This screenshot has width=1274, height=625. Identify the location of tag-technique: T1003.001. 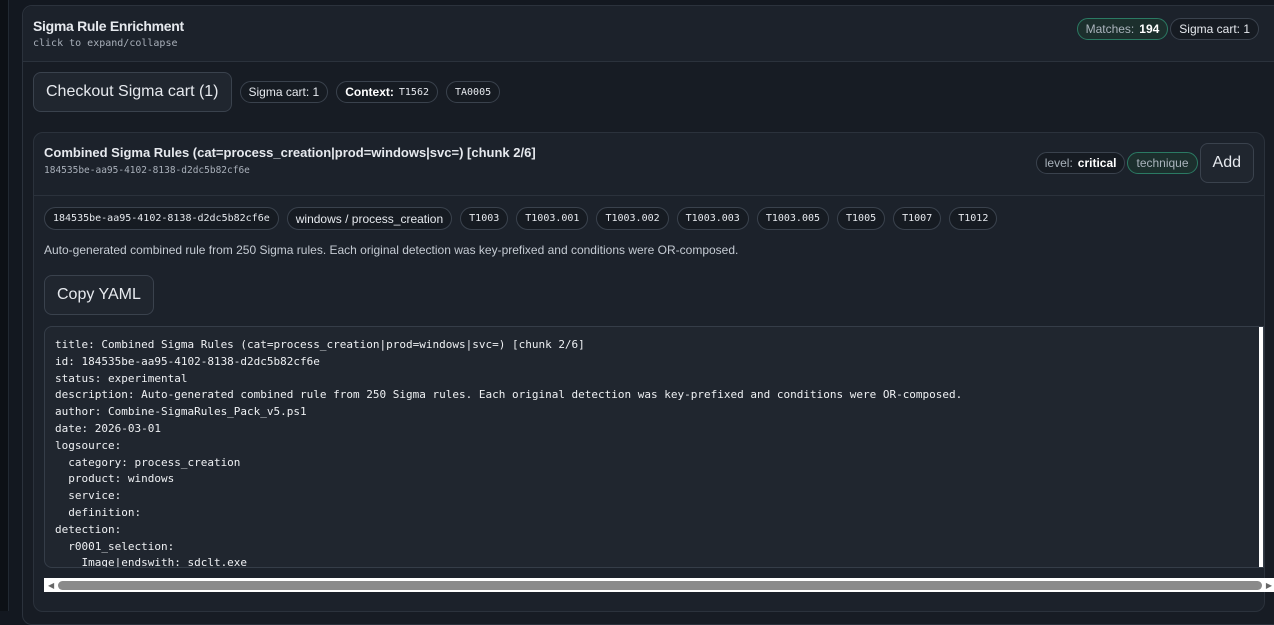
(552, 218).